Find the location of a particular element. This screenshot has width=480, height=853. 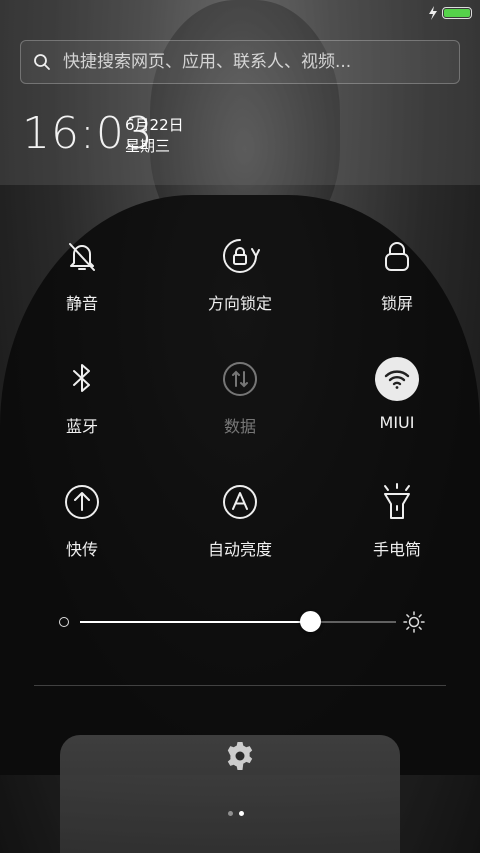

toggle-label: 快传 is located at coordinates (81, 549).